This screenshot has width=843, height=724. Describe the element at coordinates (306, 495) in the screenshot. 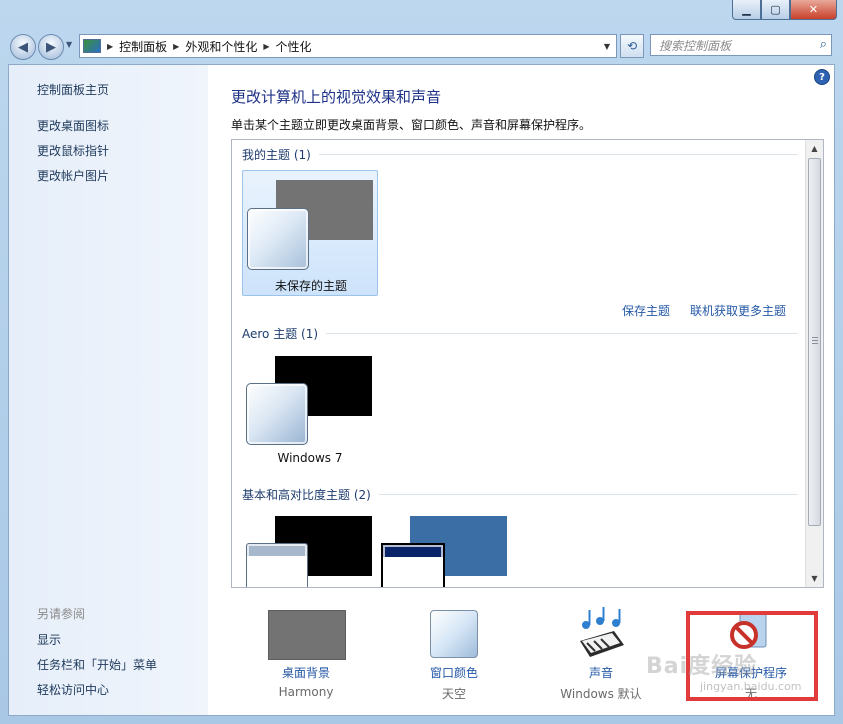

I see `group-basic-themes-label: 基本和高对比度主题 (2)` at that location.